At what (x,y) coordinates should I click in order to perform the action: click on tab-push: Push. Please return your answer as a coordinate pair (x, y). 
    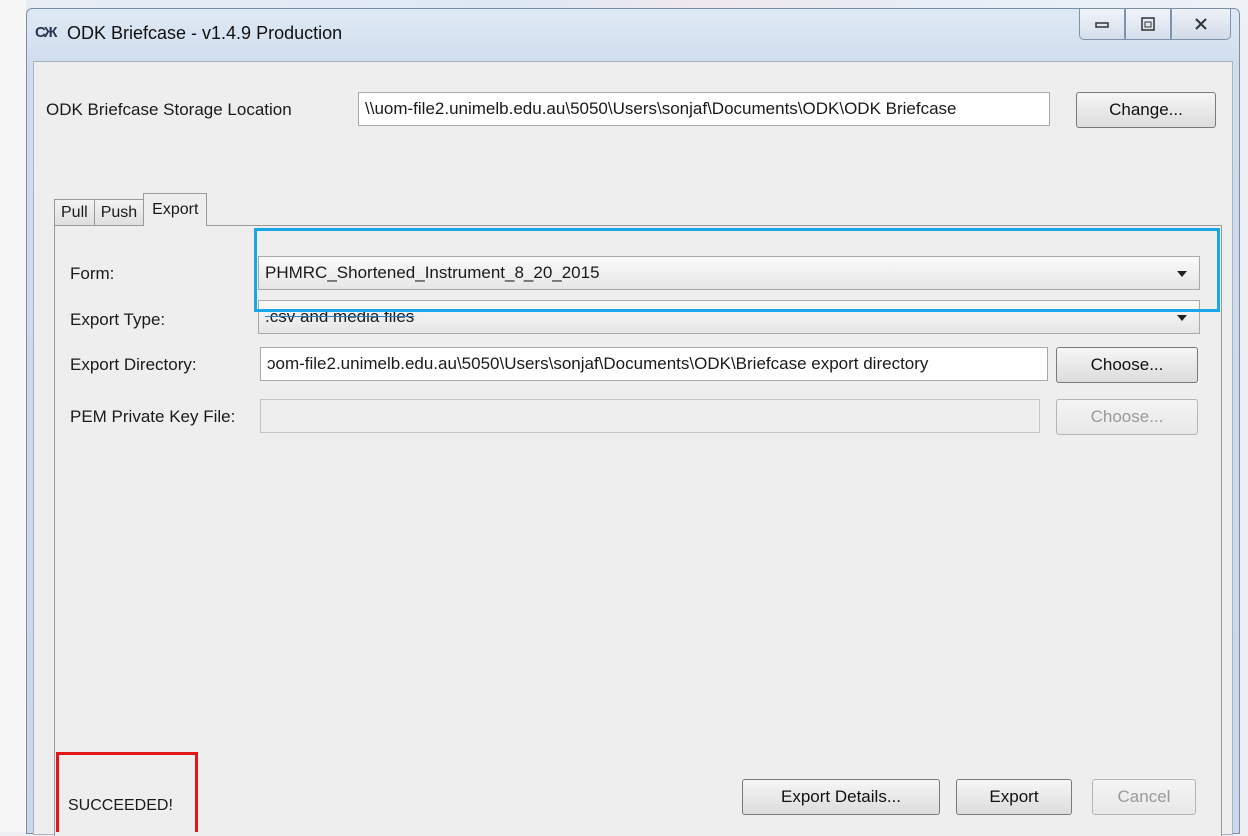
    Looking at the image, I should click on (119, 212).